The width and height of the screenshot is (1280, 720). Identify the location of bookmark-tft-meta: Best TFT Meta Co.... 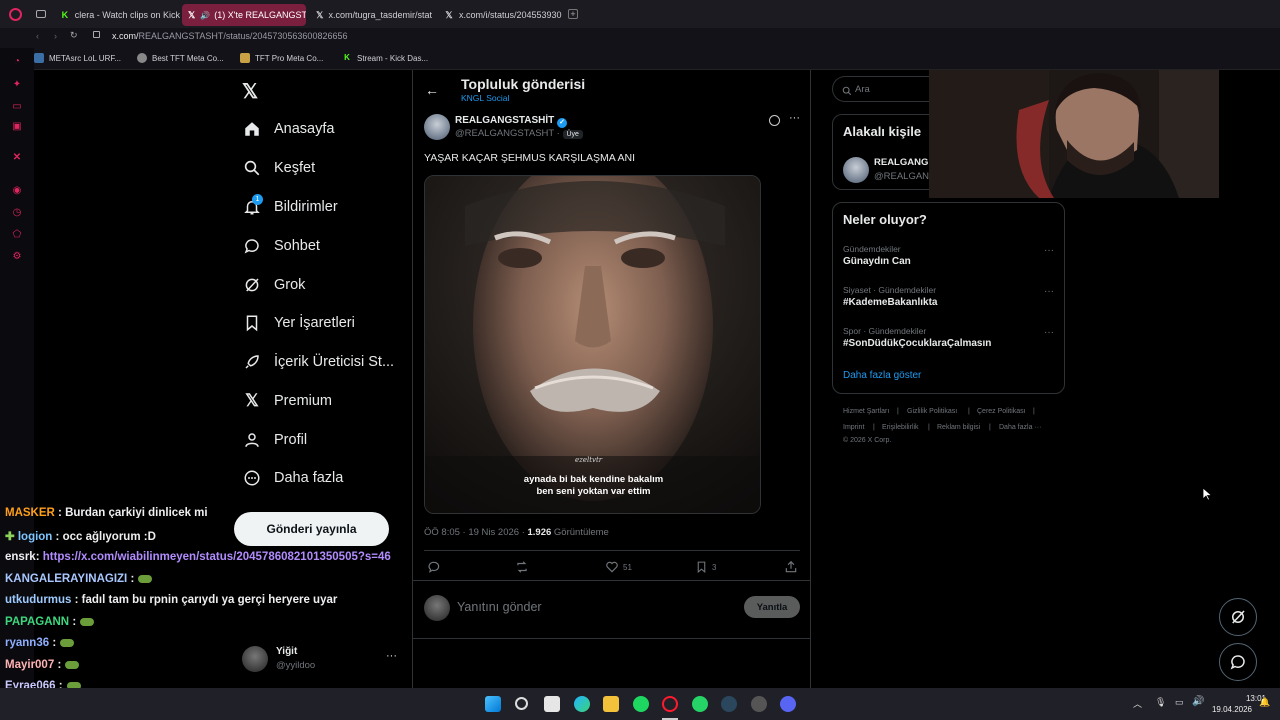
(180, 58).